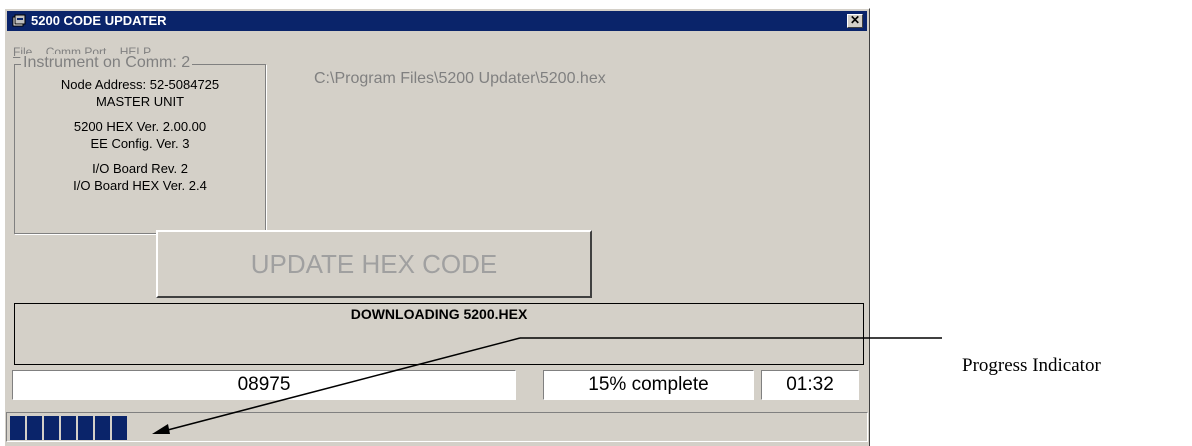 This screenshot has width=1192, height=446. What do you see at coordinates (340, 385) in the screenshot?
I see `annotation-pointer-line` at bounding box center [340, 385].